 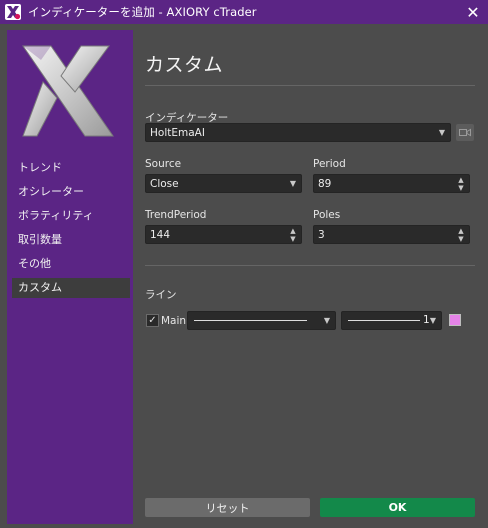 I want to click on ctrader-app-icon, so click(x=13, y=12).